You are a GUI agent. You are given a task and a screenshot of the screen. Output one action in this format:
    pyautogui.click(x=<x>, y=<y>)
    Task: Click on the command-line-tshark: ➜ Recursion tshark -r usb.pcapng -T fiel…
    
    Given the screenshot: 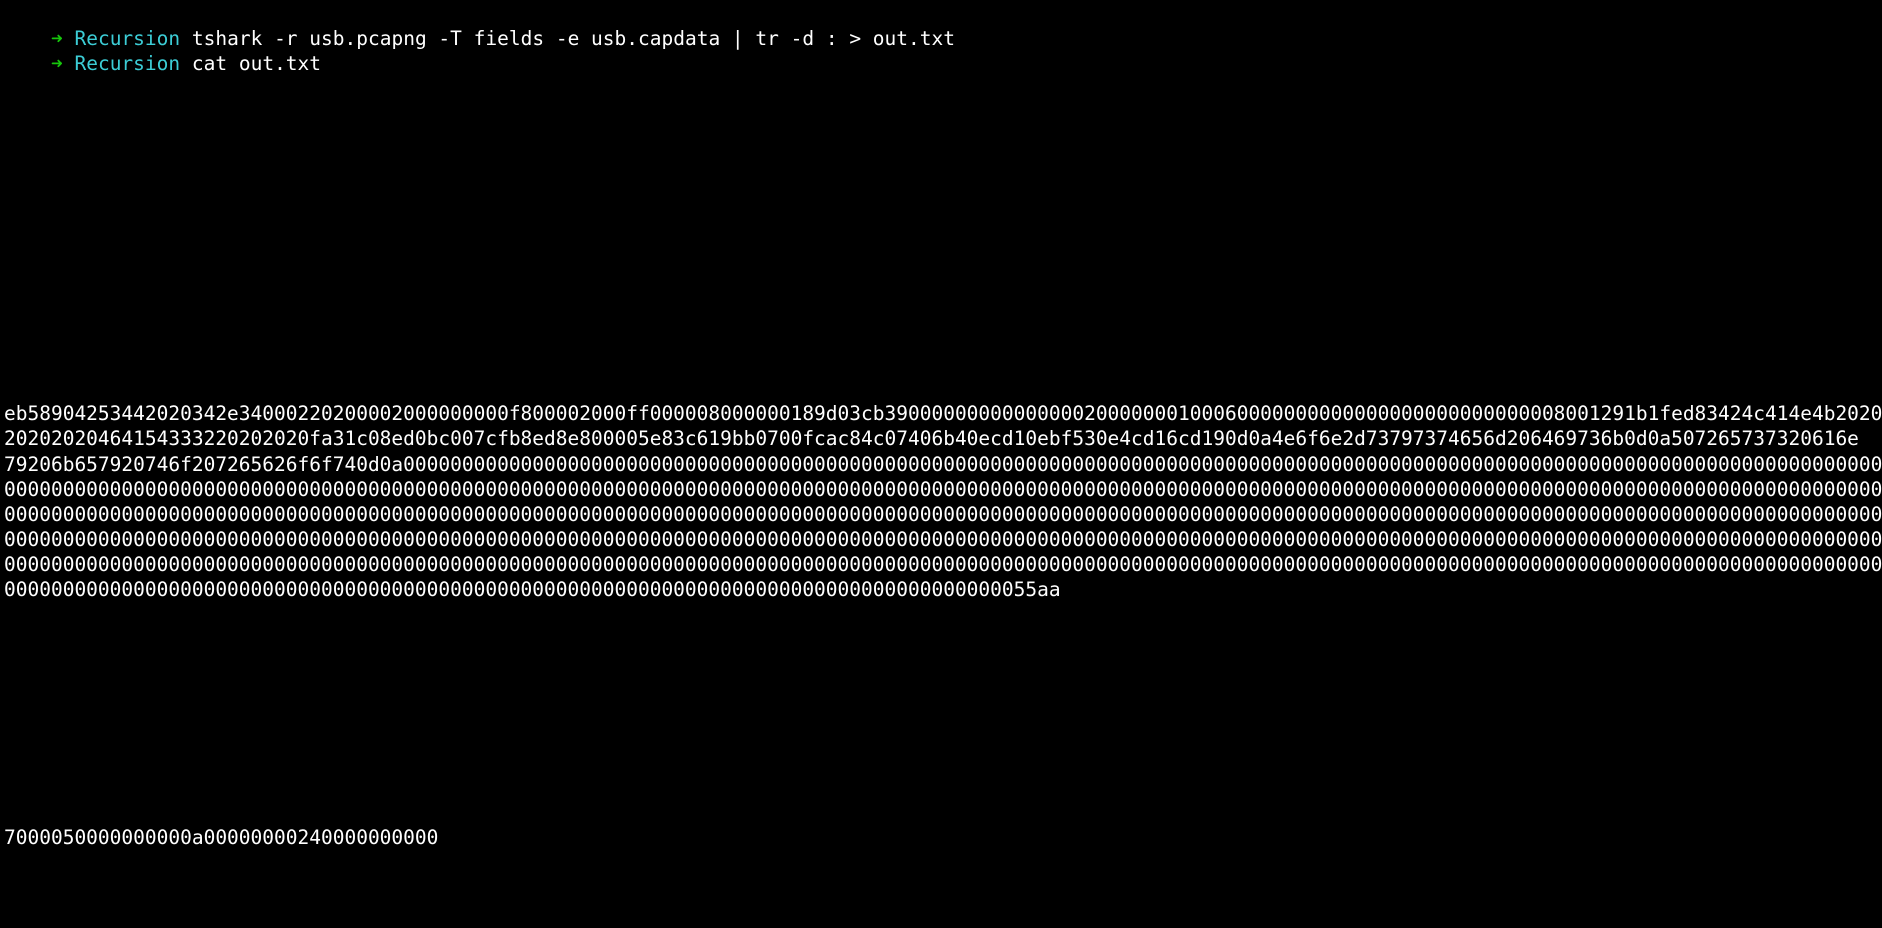 What is the action you would take?
    pyautogui.click(x=479, y=25)
    